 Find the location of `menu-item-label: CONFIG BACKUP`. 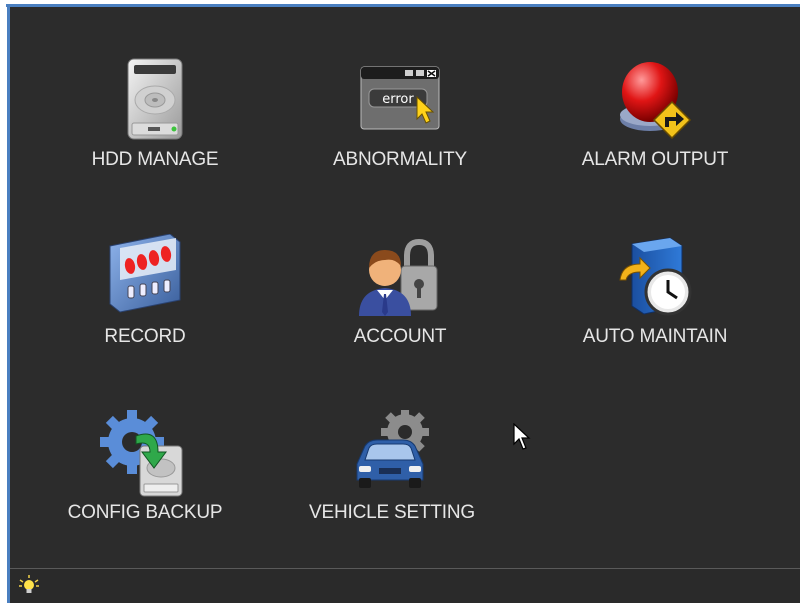

menu-item-label: CONFIG BACKUP is located at coordinates (145, 512).